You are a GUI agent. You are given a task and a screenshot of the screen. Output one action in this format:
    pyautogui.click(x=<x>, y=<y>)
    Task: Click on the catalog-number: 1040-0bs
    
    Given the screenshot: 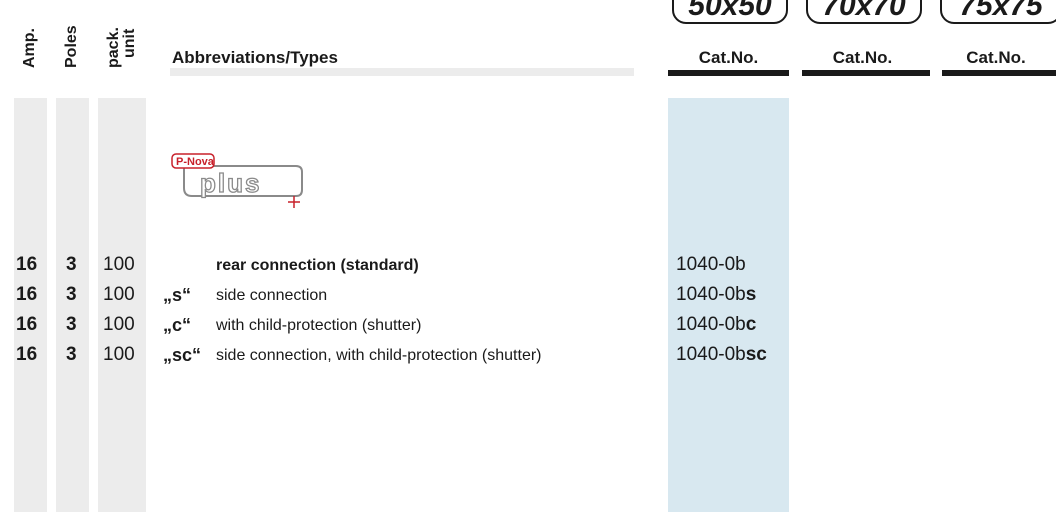 What is the action you would take?
    pyautogui.click(x=716, y=295)
    